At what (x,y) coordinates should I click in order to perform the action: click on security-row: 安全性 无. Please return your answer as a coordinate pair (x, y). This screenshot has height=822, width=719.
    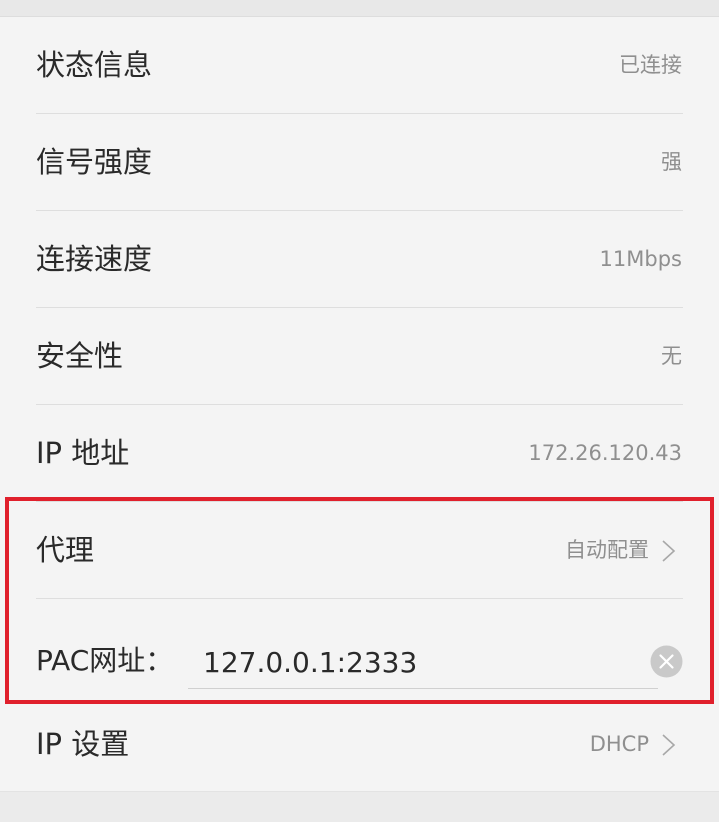
    Looking at the image, I should click on (359, 356).